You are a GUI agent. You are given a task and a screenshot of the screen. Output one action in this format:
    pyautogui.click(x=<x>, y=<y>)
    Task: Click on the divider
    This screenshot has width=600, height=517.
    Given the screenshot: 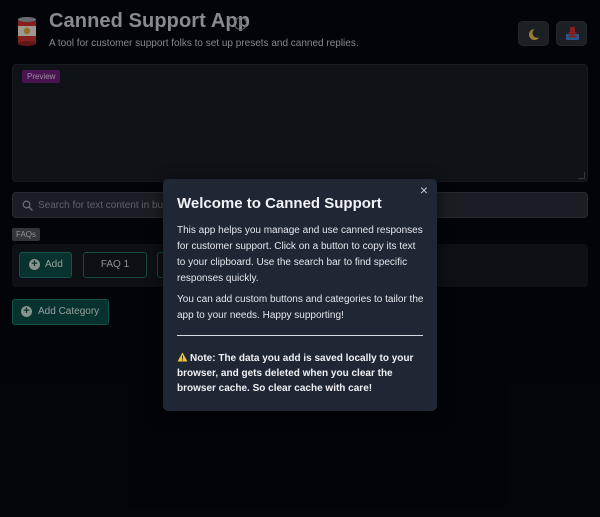 What is the action you would take?
    pyautogui.click(x=300, y=335)
    